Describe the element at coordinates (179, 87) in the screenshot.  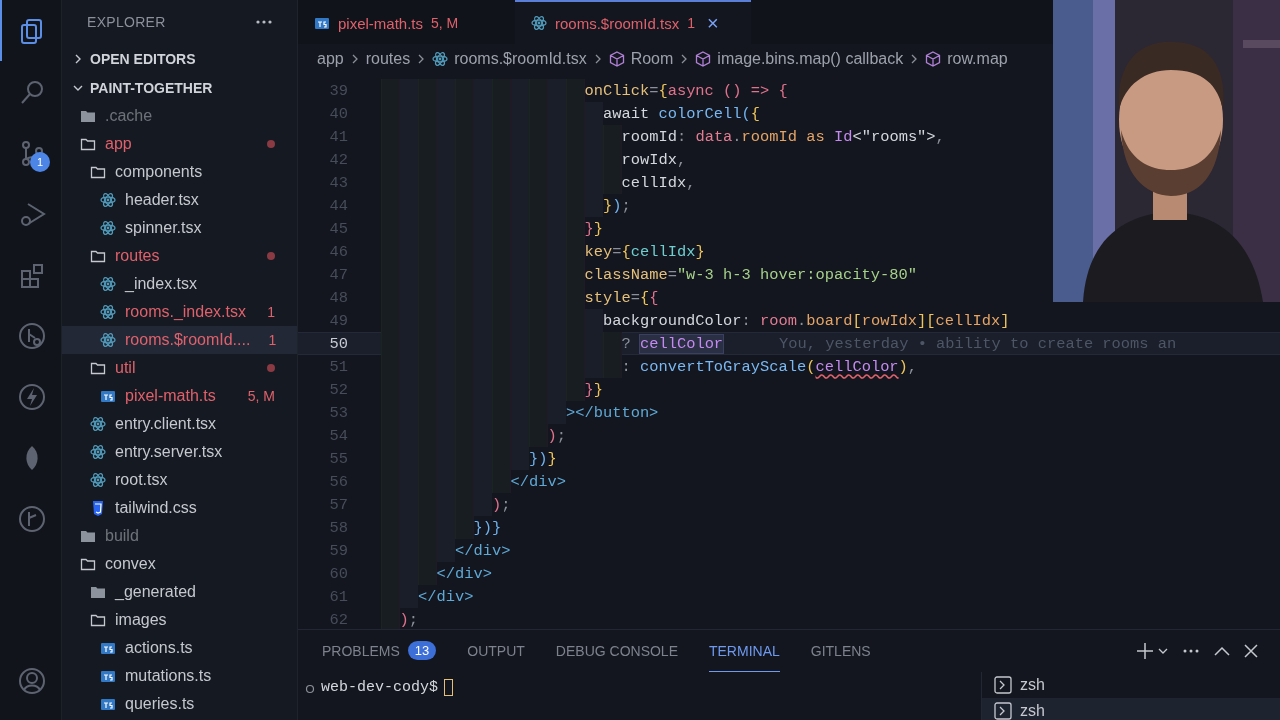
I see `section-header: PAINT-TOGETHER` at that location.